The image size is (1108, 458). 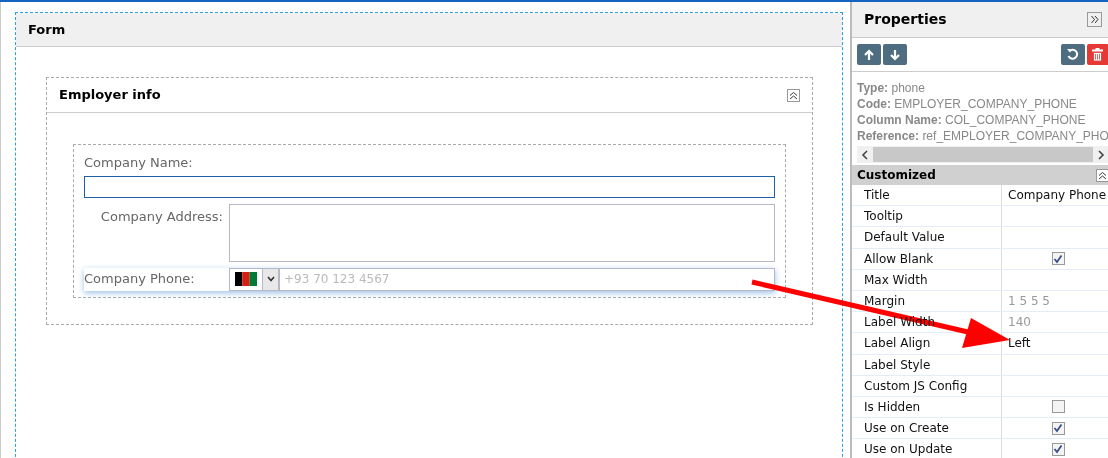 What do you see at coordinates (899, 259) in the screenshot?
I see `property-name: Allow Blank` at bounding box center [899, 259].